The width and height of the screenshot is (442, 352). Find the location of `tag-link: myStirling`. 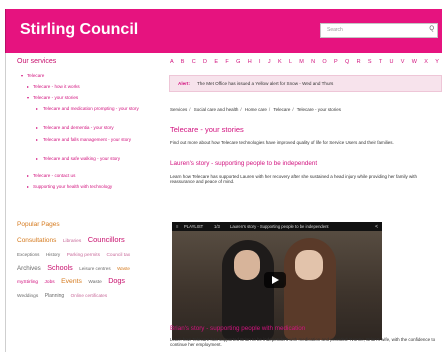

tag-link: myStirling is located at coordinates (27, 282).